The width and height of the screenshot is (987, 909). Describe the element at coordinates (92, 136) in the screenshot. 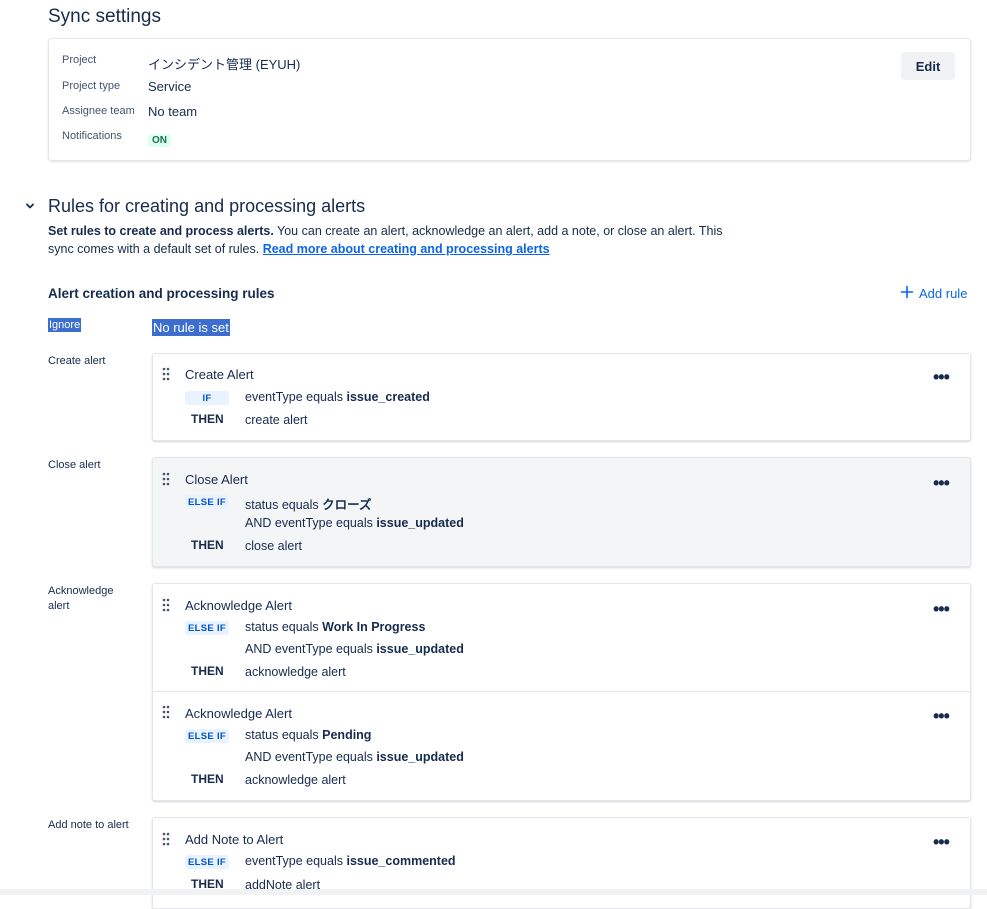

I see `field-label-notifications: Notifications` at that location.